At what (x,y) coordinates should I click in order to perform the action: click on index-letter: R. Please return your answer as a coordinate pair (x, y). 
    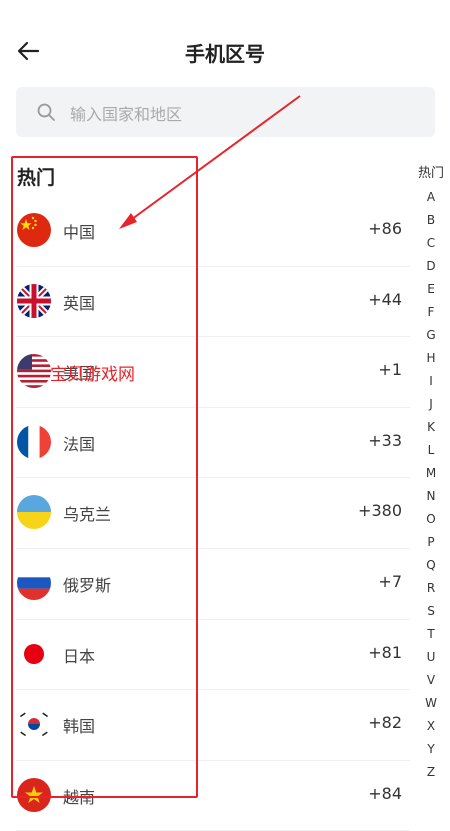
    Looking at the image, I should click on (431, 588).